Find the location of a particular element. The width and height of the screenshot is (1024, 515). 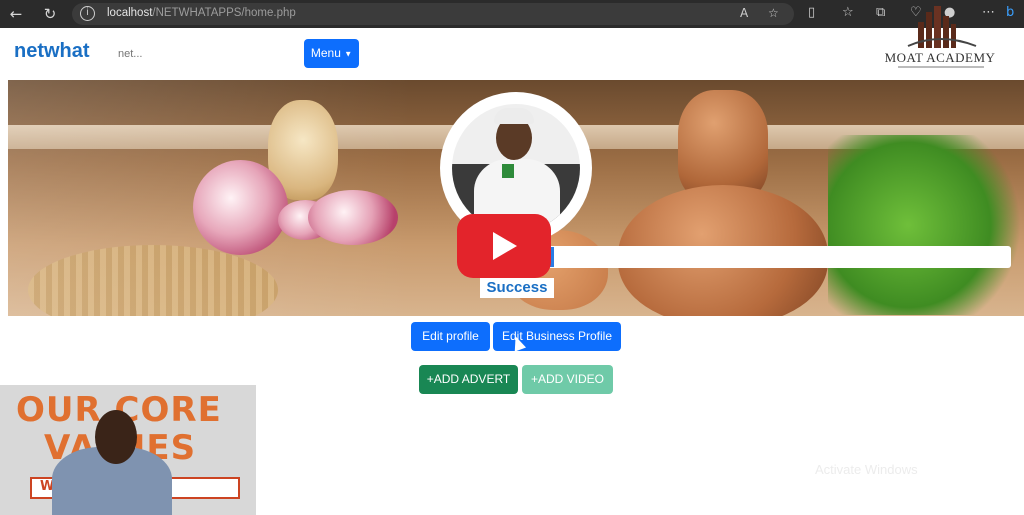

menu-label: Menu is located at coordinates (325, 53).